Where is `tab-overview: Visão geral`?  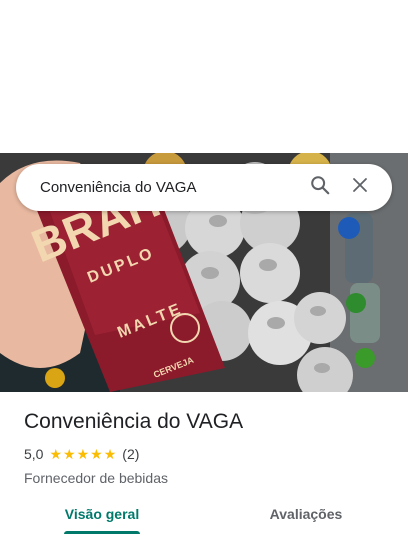
tab-overview: Visão geral is located at coordinates (102, 513).